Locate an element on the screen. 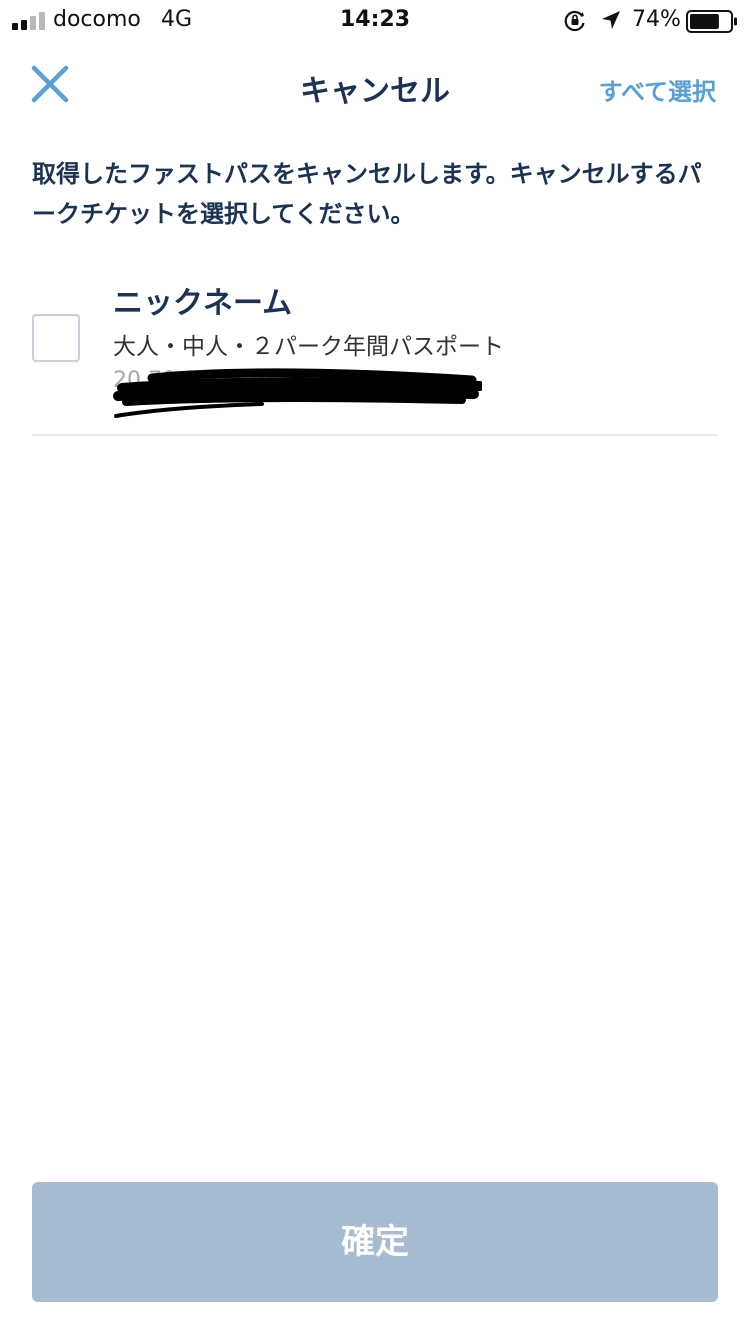 The image size is (750, 1334). select-all-button: すべて選択 is located at coordinates (657, 89).